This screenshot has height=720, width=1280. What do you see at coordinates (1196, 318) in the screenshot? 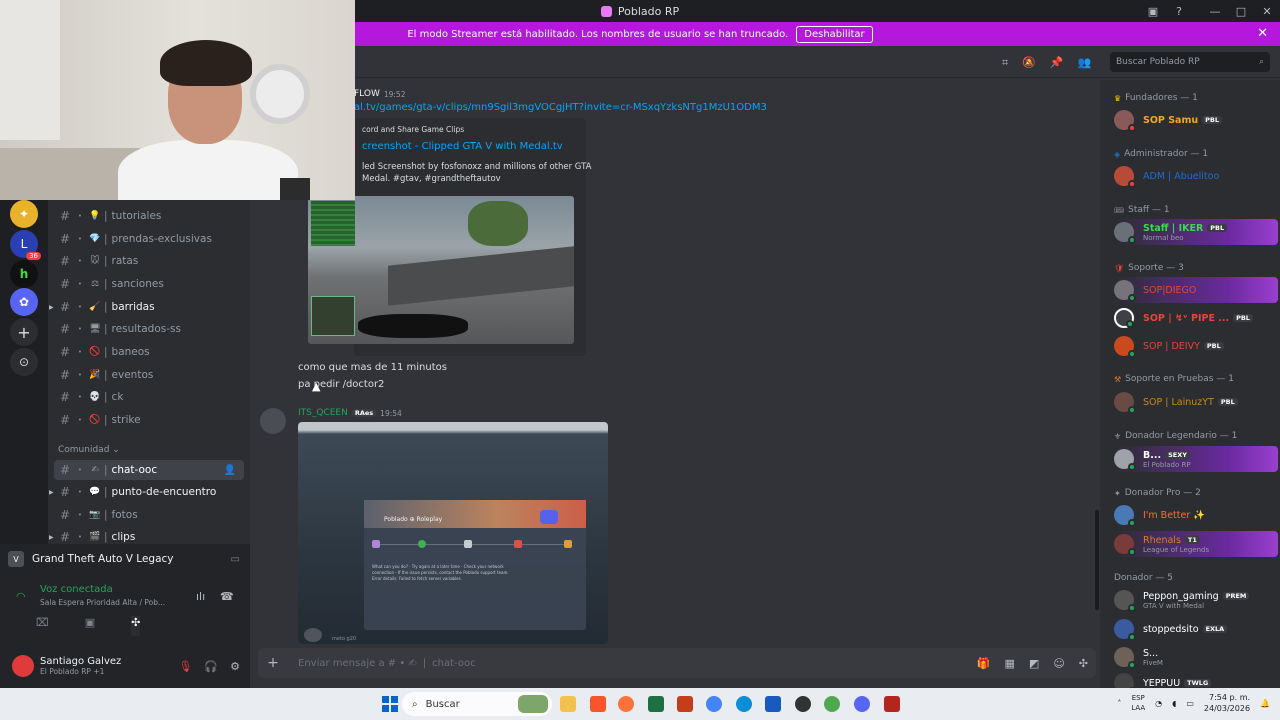
I see `member-item: SOP | ↯ᵛ PIPE ... PBL` at bounding box center [1196, 318].